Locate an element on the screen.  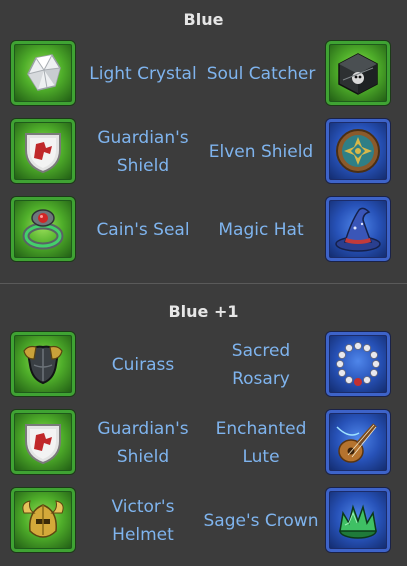
item-row: Victor's Helmet Sage's Crown is located at coordinates (203, 521).